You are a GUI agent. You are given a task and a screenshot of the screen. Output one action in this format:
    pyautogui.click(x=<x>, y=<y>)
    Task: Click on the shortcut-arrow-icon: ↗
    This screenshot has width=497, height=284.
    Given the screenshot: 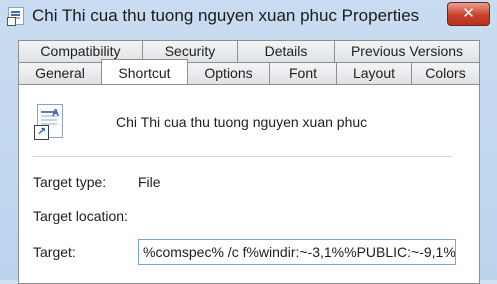 What is the action you would take?
    pyautogui.click(x=41, y=132)
    